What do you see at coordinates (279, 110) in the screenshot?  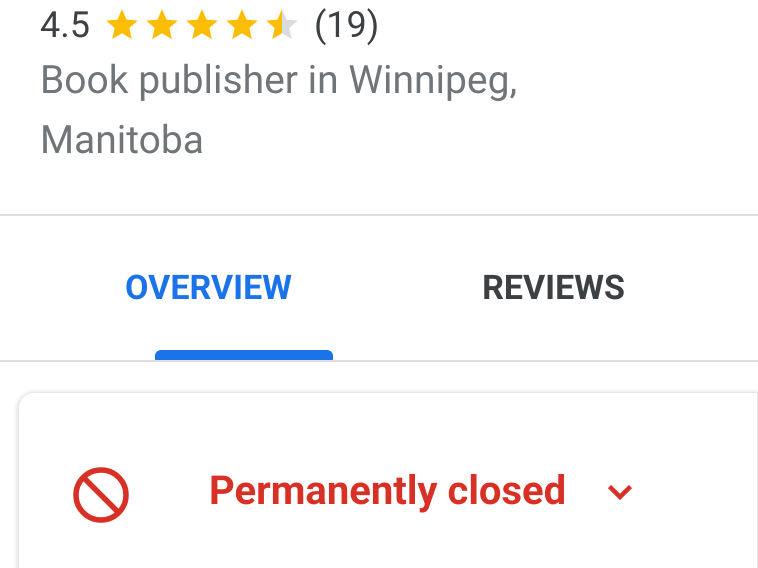 I see `place-description: Book publisher in Winnipeg, Manitoba` at bounding box center [279, 110].